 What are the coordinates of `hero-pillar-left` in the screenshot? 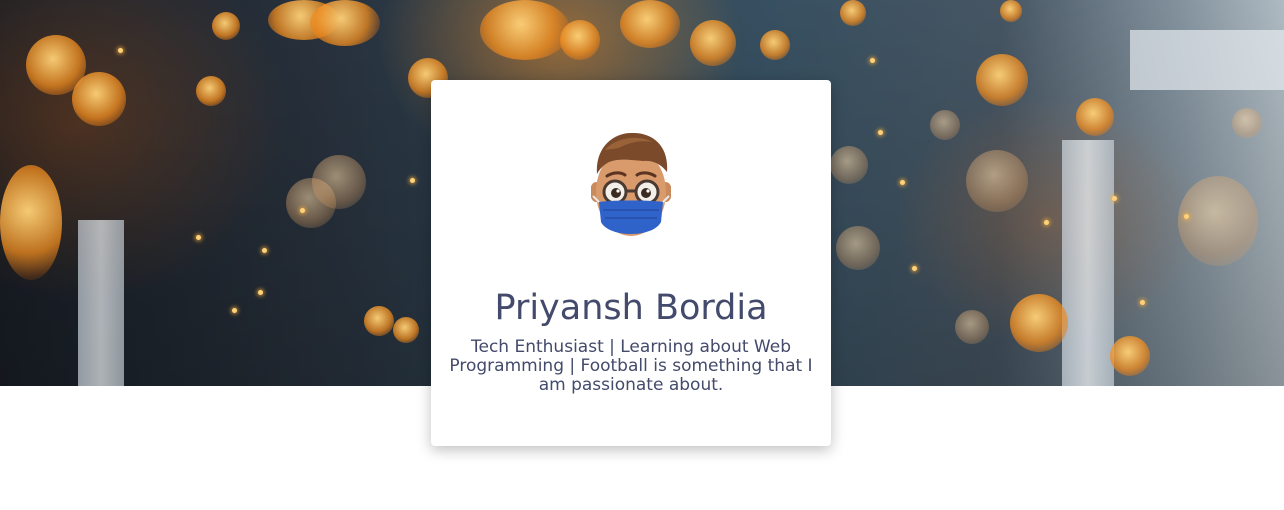 It's located at (101, 303).